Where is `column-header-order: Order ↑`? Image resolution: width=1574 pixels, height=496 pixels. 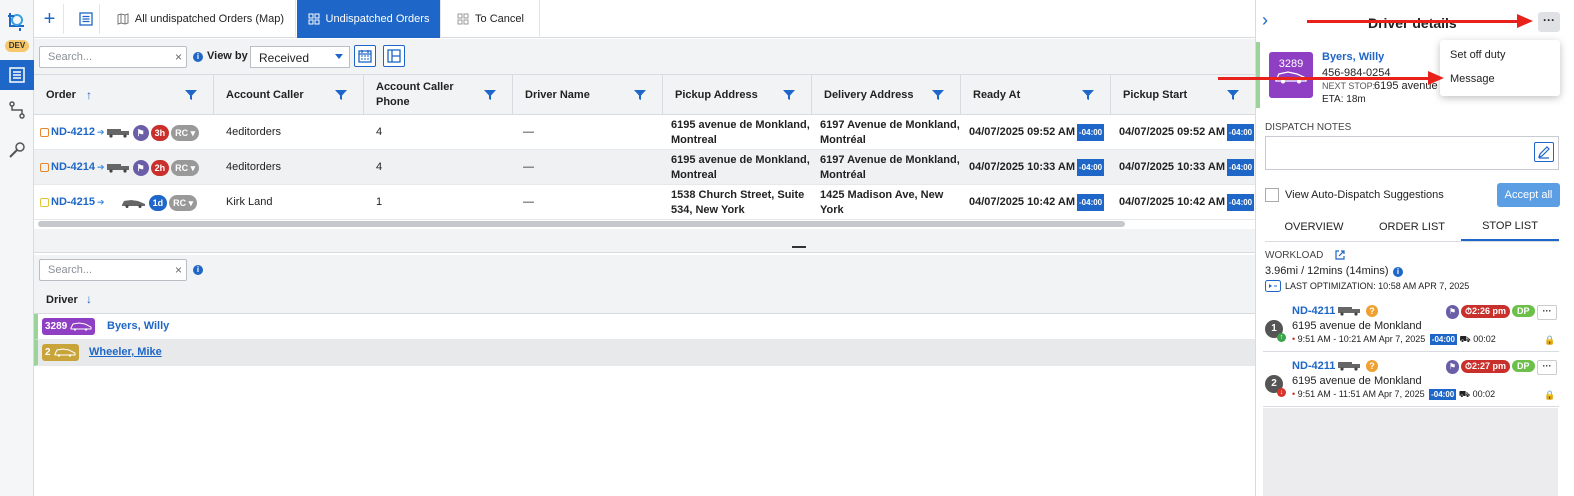
column-header-order: Order ↑ is located at coordinates (124, 95).